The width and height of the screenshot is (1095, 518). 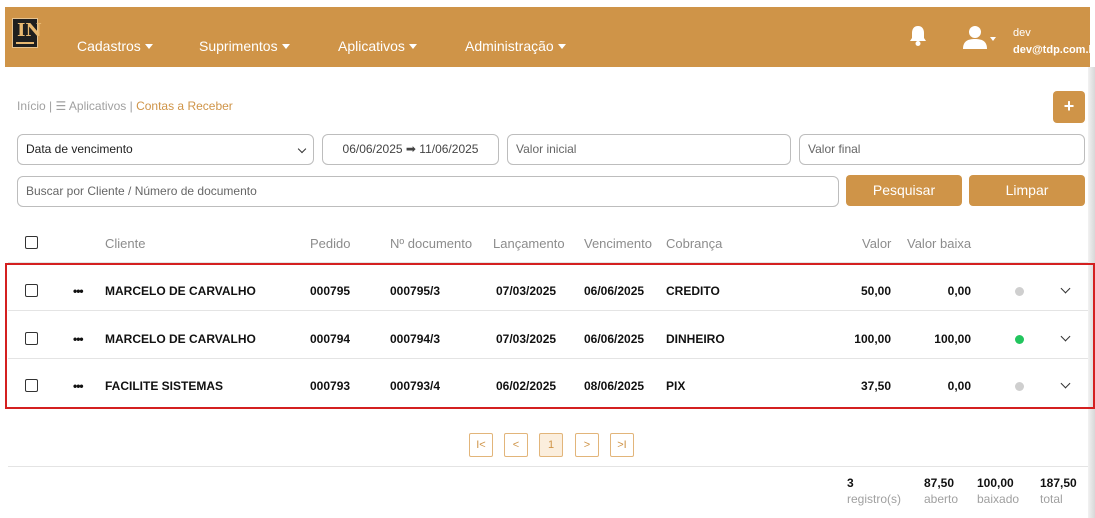 I want to click on date-type-value: Data de vencimento, so click(x=79, y=149).